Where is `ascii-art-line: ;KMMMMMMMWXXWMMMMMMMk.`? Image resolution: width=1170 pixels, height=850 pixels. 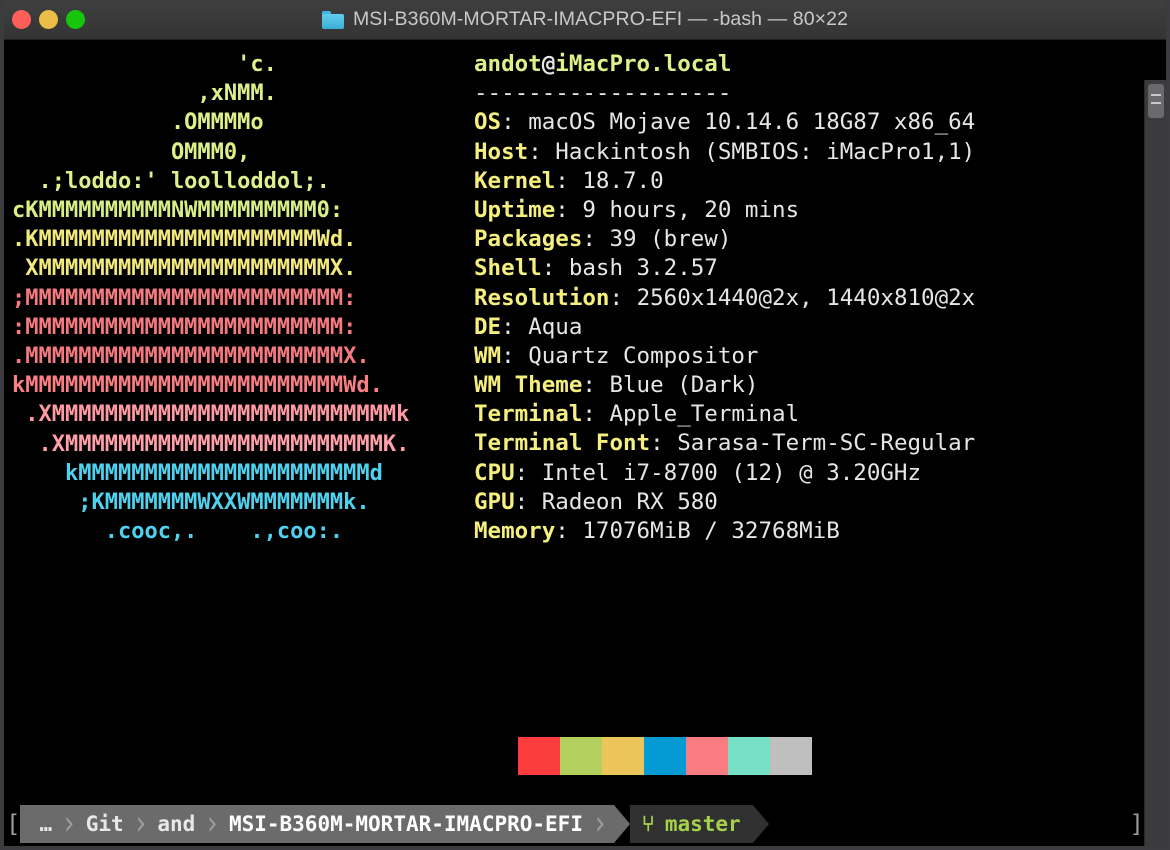
ascii-art-line: ;KMMMMMMMWXXWMMMMMMMk. is located at coordinates (191, 503).